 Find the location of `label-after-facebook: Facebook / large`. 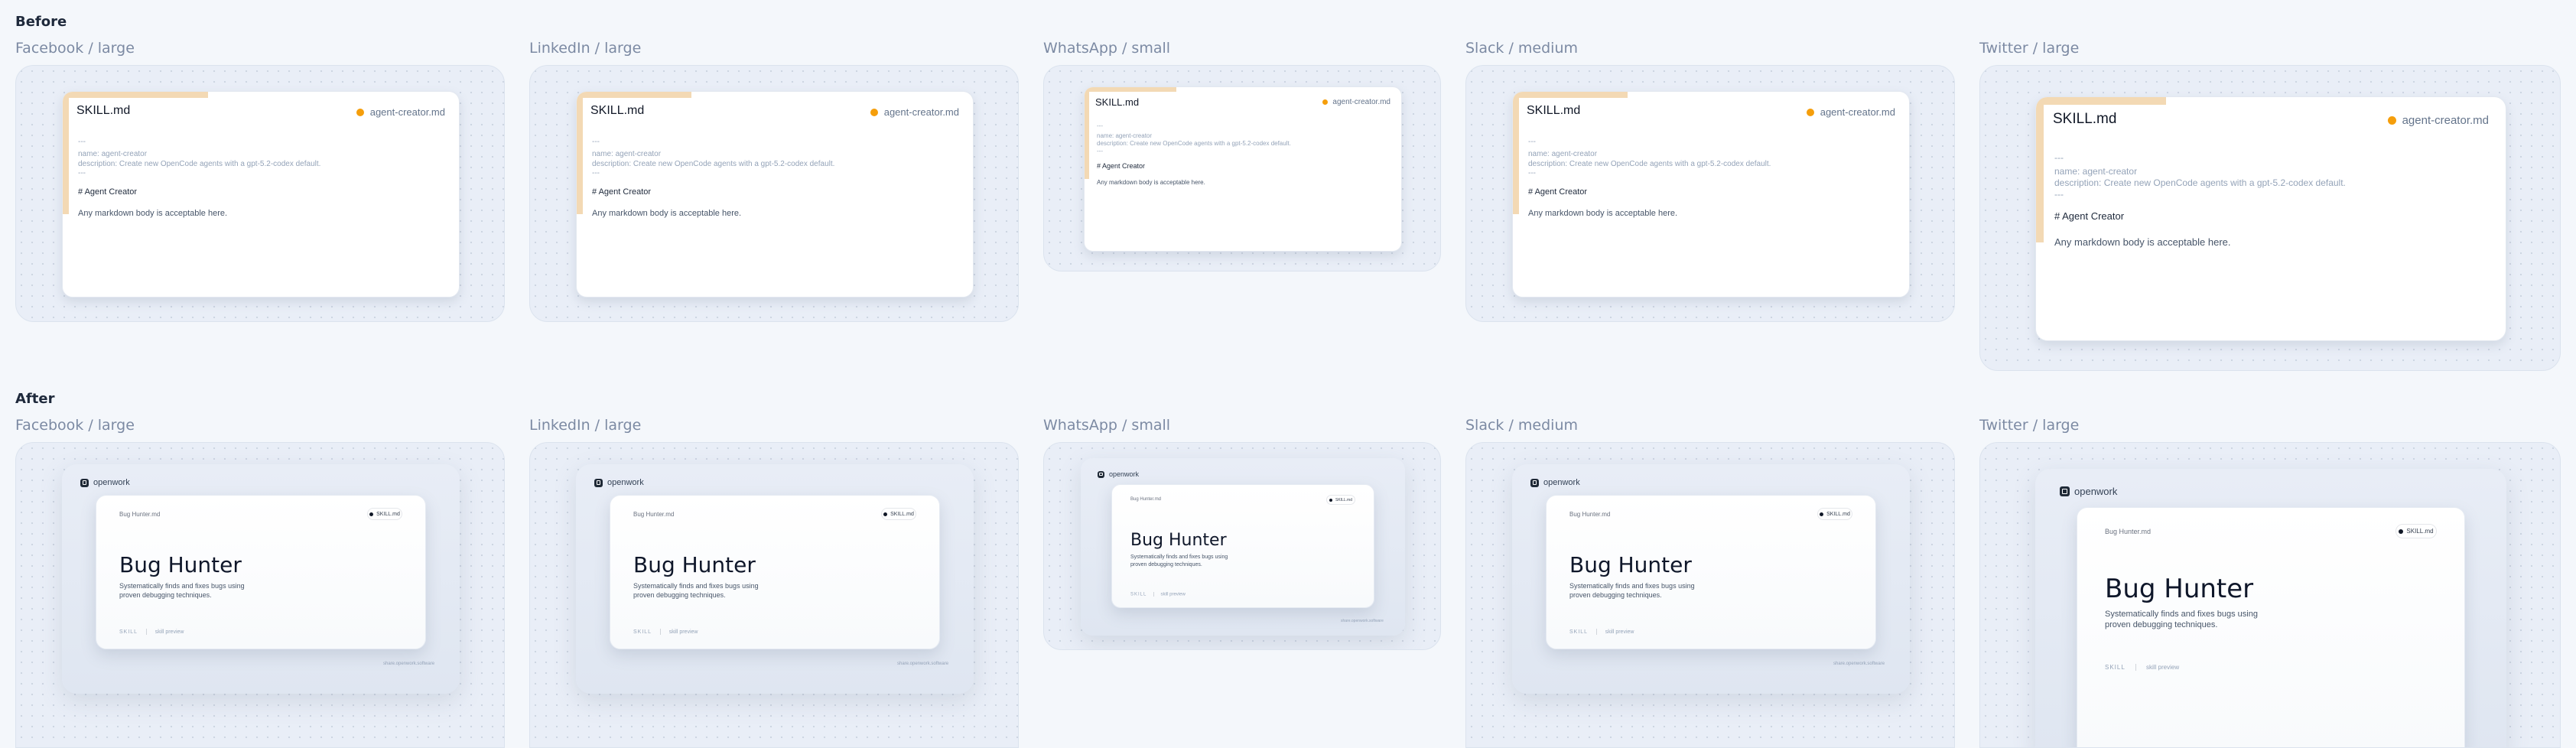

label-after-facebook: Facebook / large is located at coordinates (75, 425).